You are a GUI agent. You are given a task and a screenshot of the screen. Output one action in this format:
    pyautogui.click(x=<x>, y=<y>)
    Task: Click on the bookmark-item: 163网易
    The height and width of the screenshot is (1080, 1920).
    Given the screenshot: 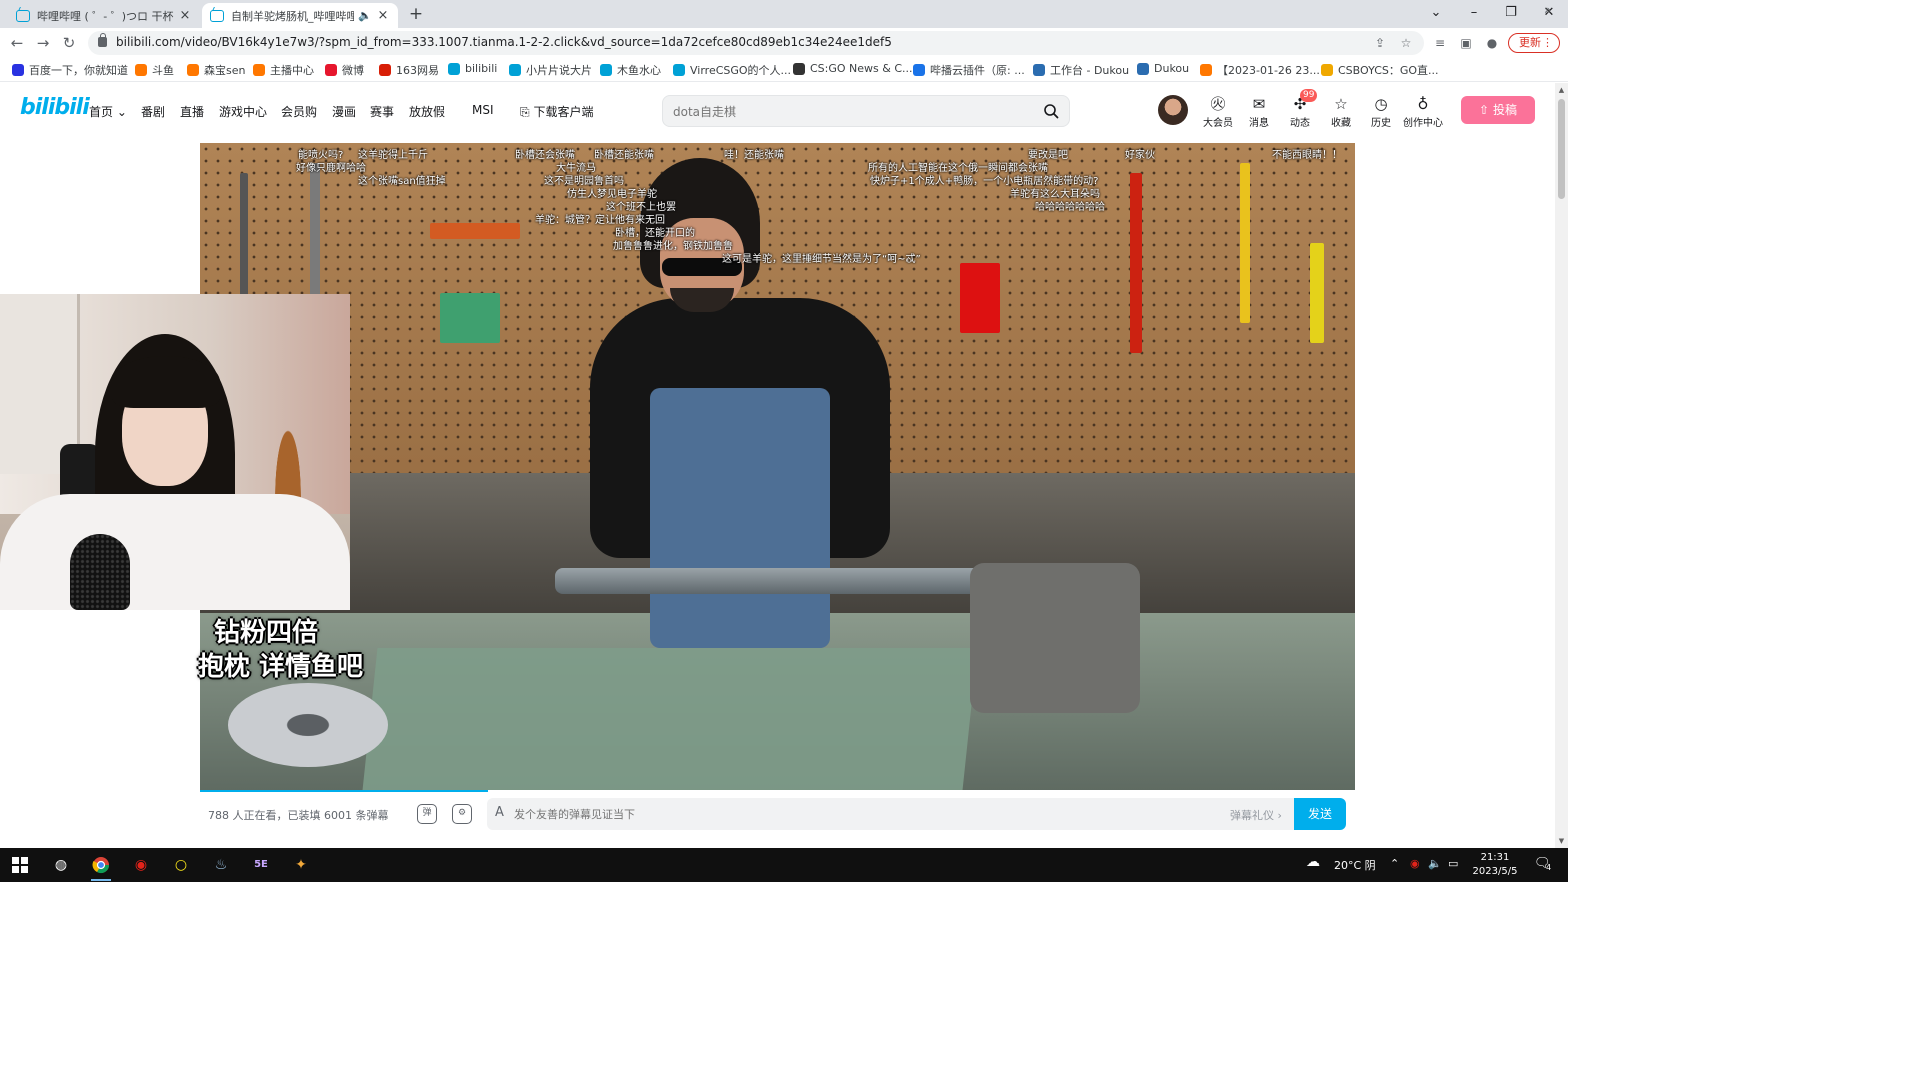 What is the action you would take?
    pyautogui.click(x=409, y=70)
    